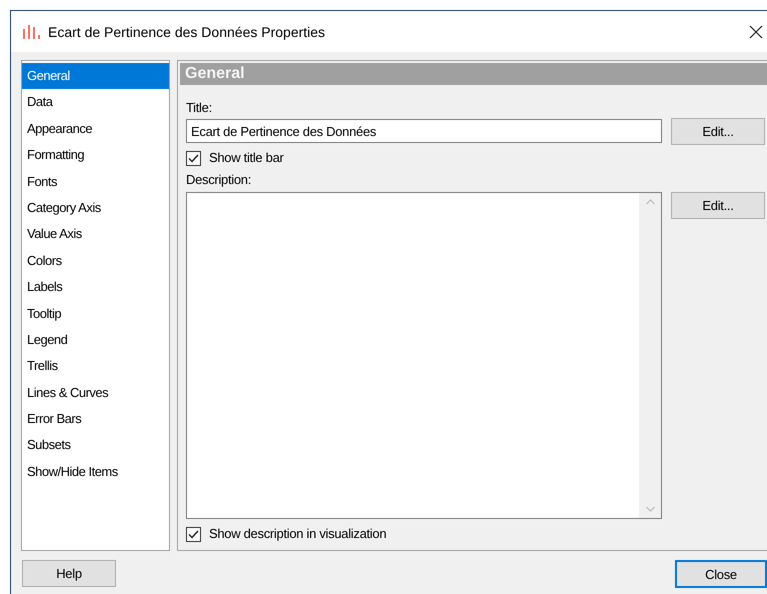 Image resolution: width=767 pixels, height=594 pixels. Describe the element at coordinates (95, 208) in the screenshot. I see `category-item: Category Axis` at that location.